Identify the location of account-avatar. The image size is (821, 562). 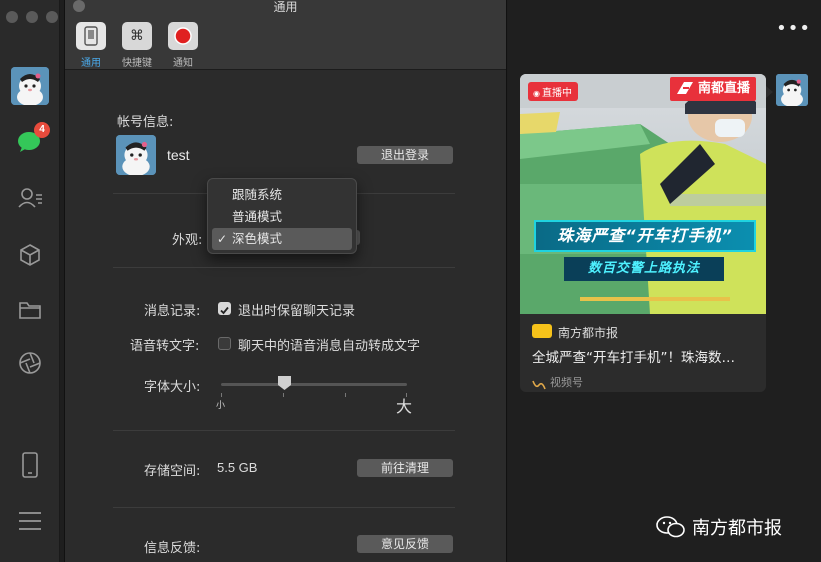
(136, 155).